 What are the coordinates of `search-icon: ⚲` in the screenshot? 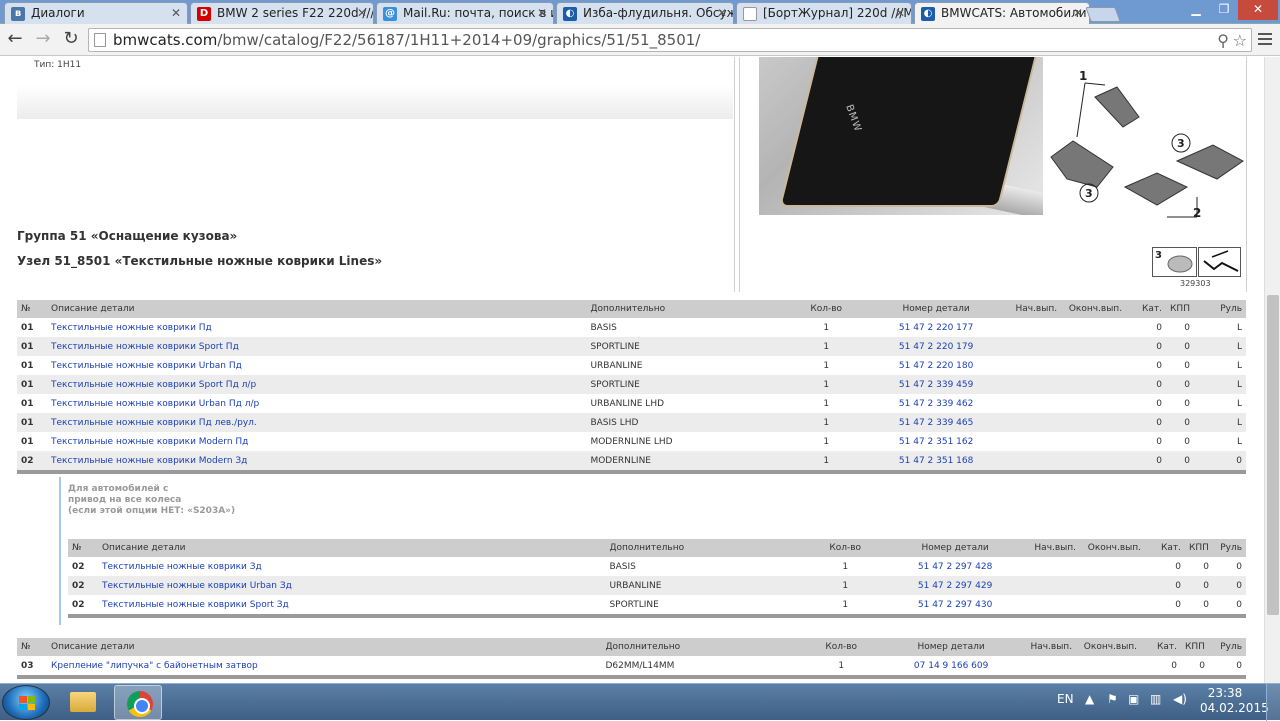 It's located at (1223, 41).